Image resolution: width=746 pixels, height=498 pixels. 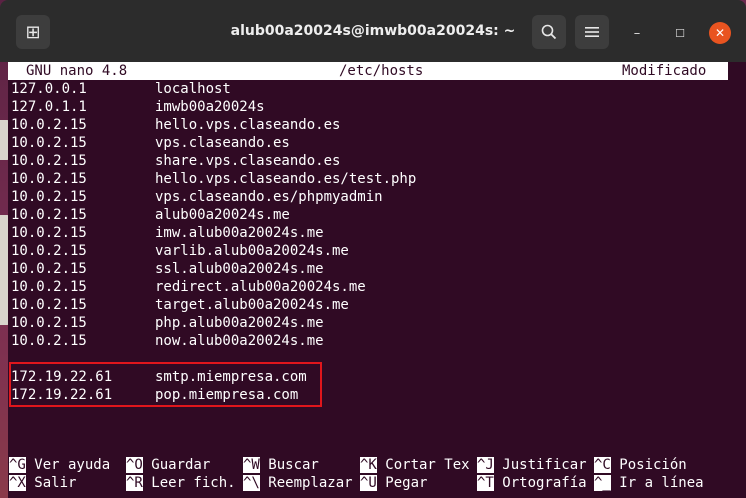 What do you see at coordinates (368, 323) in the screenshot?
I see `hosts-line: 10.0.2.15 php.alub00a20024s.me` at bounding box center [368, 323].